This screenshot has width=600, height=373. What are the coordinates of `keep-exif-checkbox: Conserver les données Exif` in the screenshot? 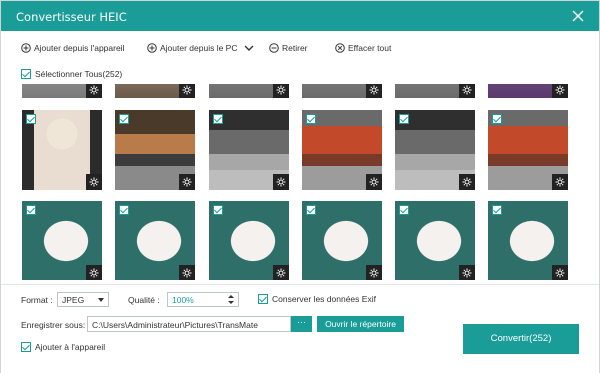 It's located at (317, 299).